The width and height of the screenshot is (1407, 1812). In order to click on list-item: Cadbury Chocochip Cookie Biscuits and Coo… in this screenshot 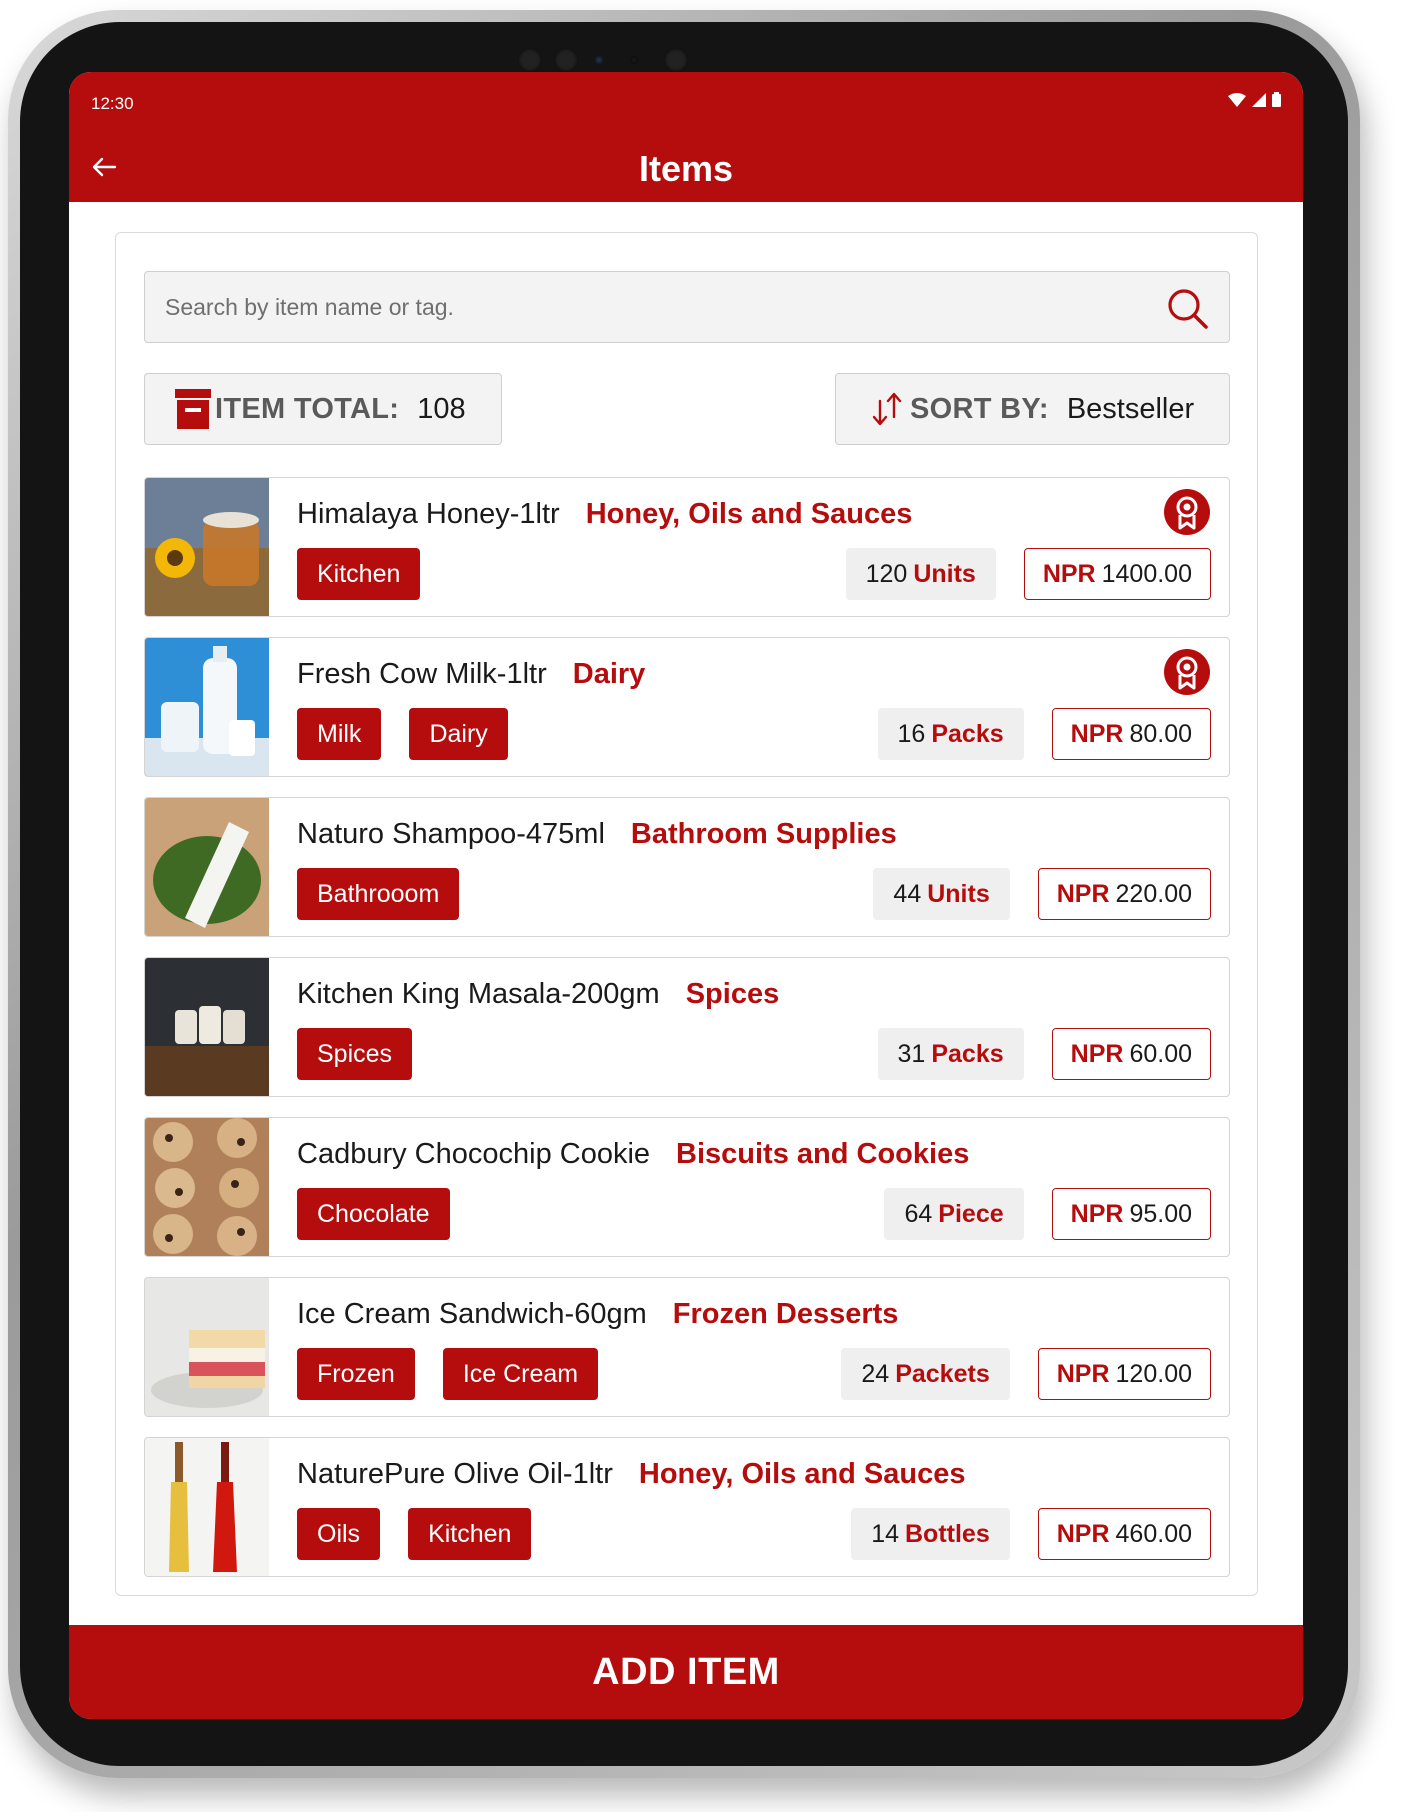, I will do `click(687, 1187)`.